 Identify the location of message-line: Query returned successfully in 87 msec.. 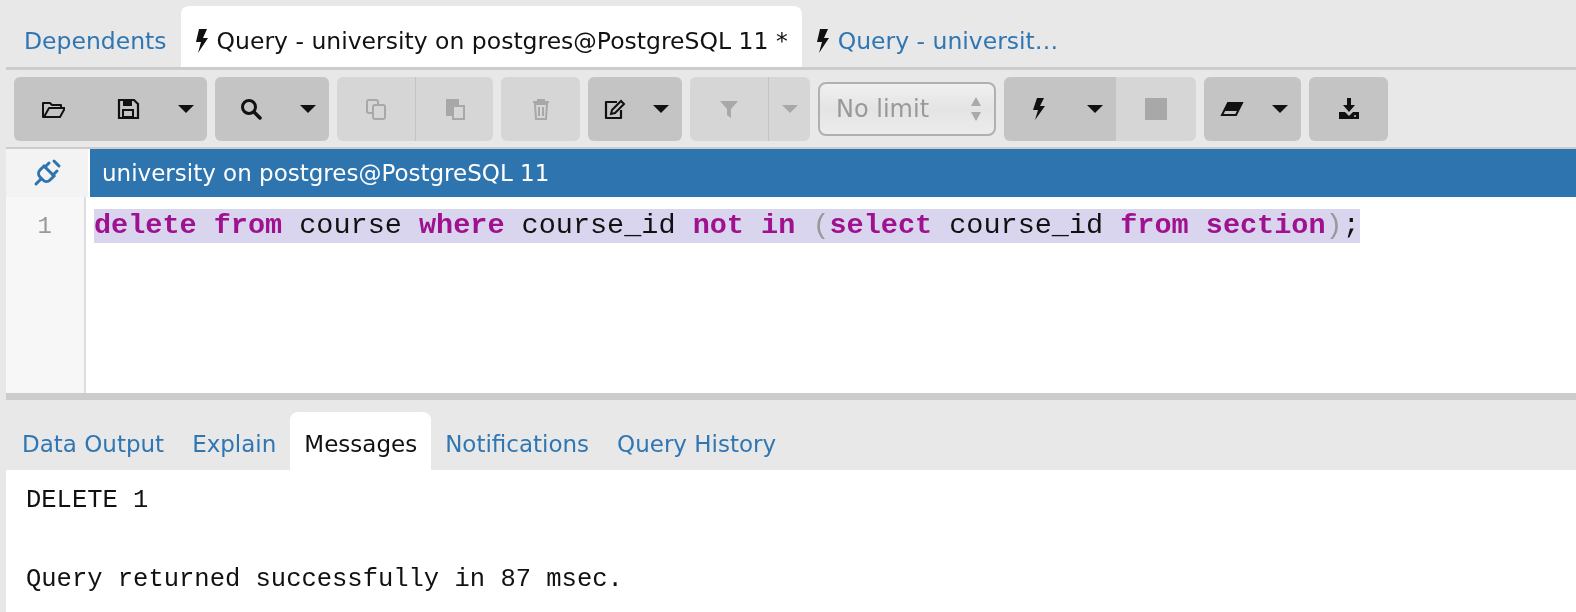
(325, 579).